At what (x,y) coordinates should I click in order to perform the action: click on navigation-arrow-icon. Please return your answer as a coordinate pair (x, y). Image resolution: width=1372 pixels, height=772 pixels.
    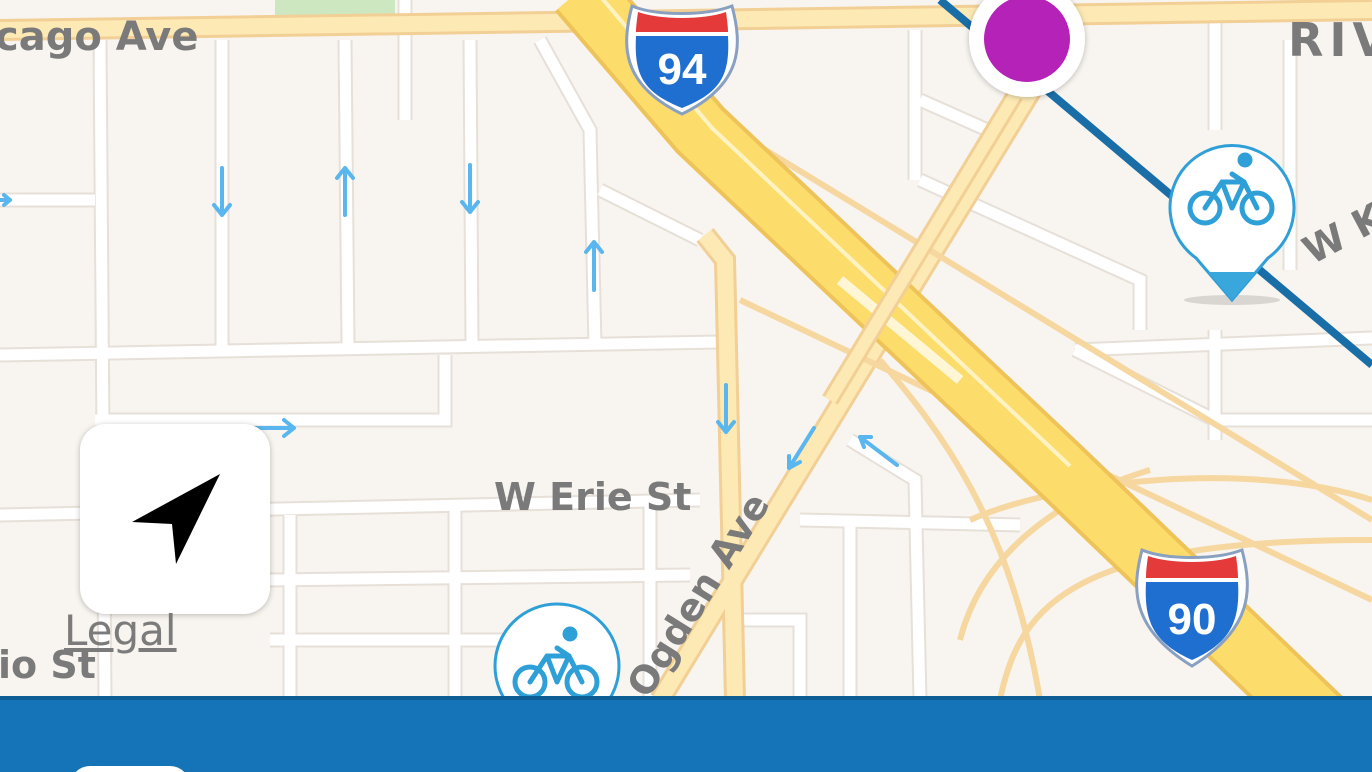
    Looking at the image, I should click on (176, 519).